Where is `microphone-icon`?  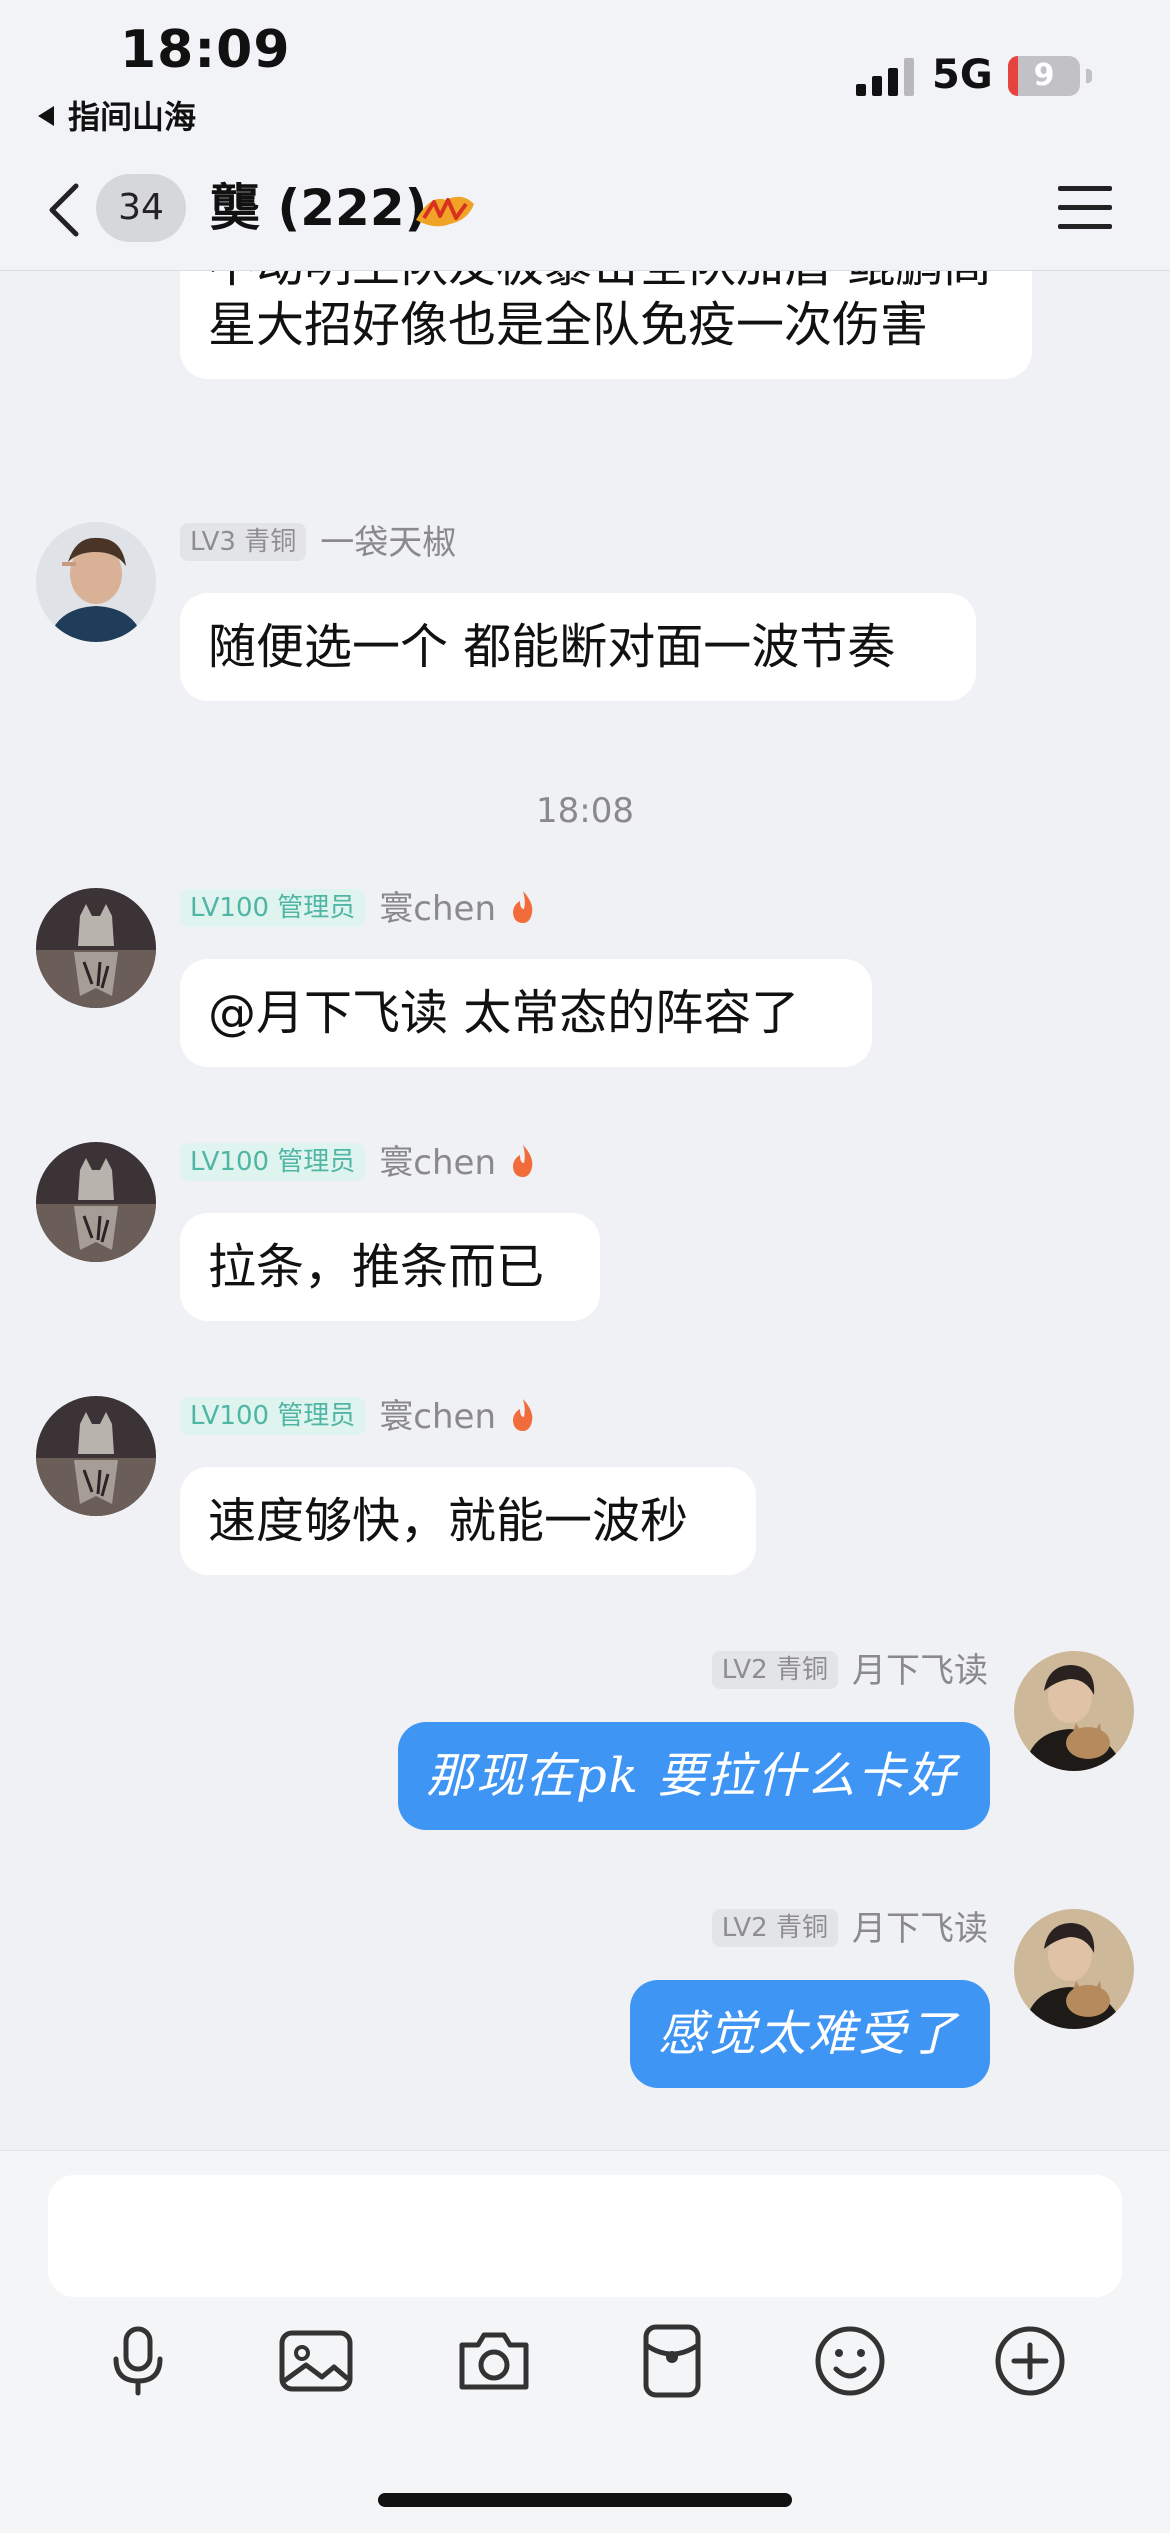
microphone-icon is located at coordinates (138, 2361).